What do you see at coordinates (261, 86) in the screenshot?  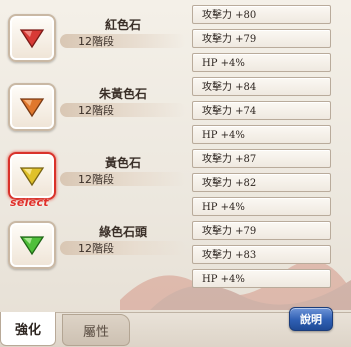 I see `stat-row: 攻擊力 +84` at bounding box center [261, 86].